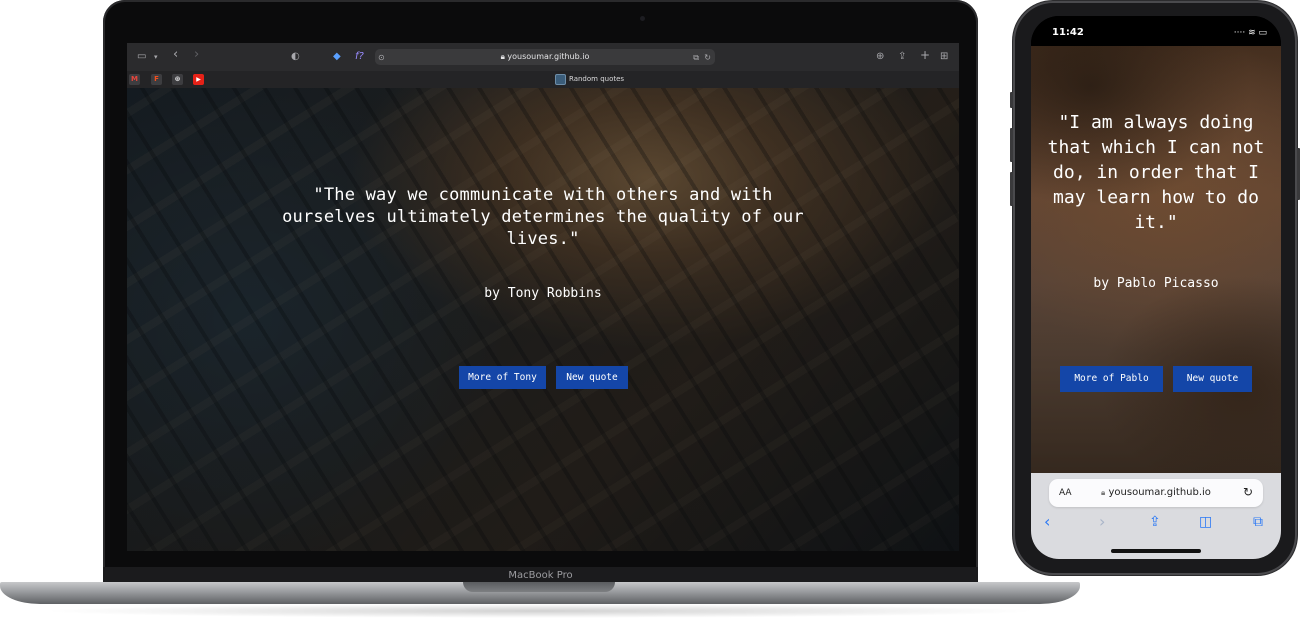  What do you see at coordinates (1258, 522) in the screenshot?
I see `tabs-icon: ⧉` at bounding box center [1258, 522].